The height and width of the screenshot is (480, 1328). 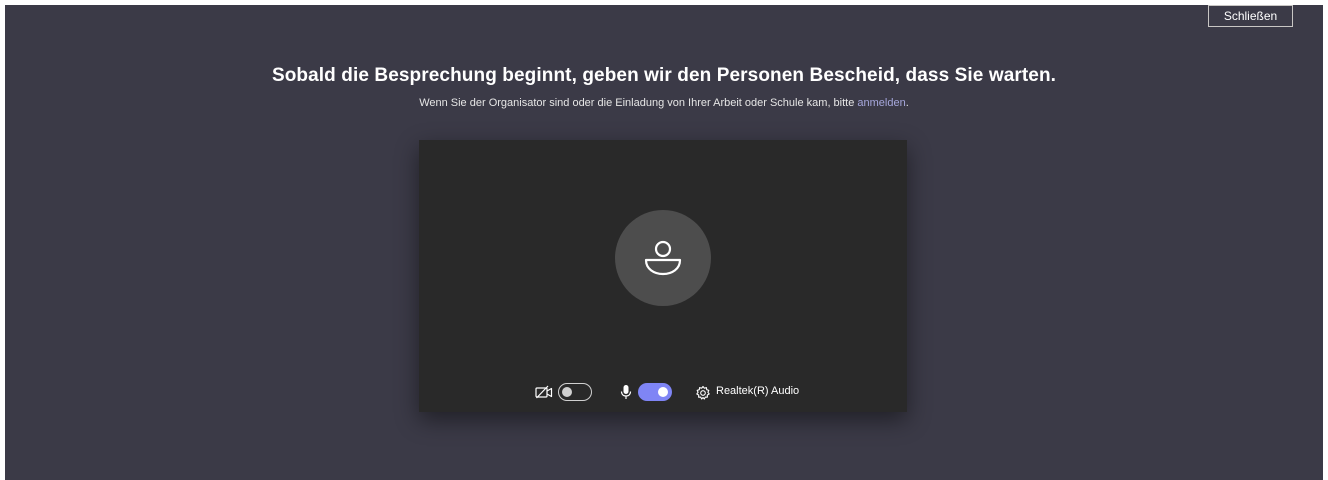 I want to click on camera-toggle-knob, so click(x=567, y=391).